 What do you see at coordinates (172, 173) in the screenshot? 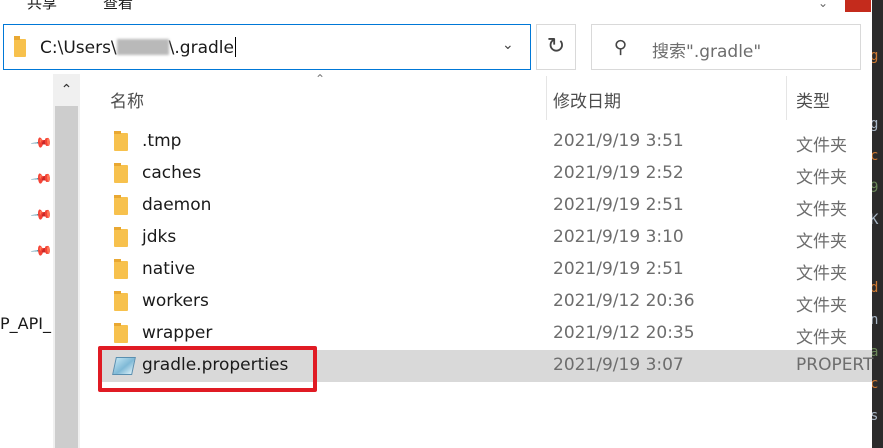
I see `file-name: caches` at bounding box center [172, 173].